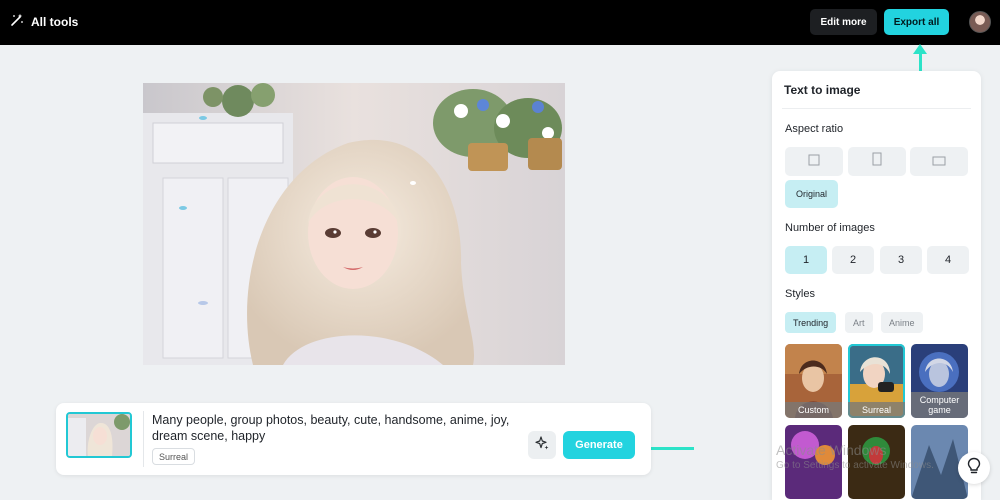  Describe the element at coordinates (811, 194) in the screenshot. I see `aspect-ratio-original: Original` at that location.